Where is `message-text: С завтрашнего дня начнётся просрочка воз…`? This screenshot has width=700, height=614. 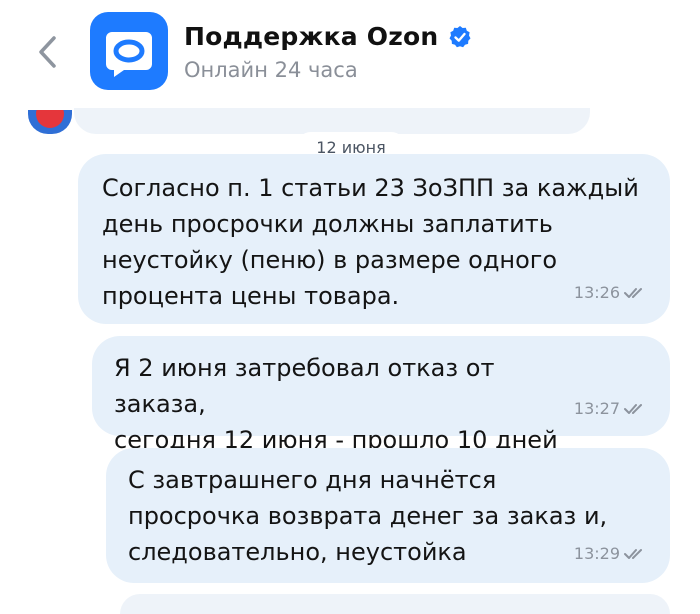
message-text: С завтрашнего дня начнётся просрочка воз… is located at coordinates (368, 516).